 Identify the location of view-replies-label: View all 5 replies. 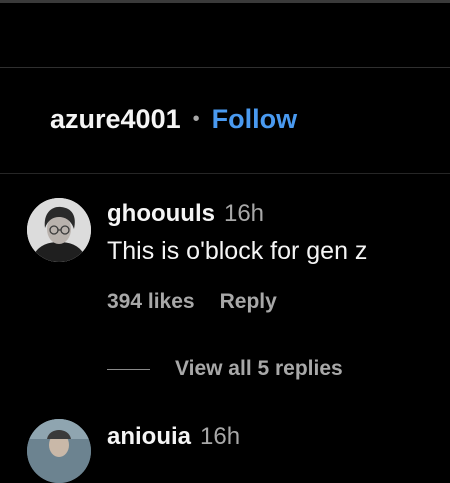
(259, 368).